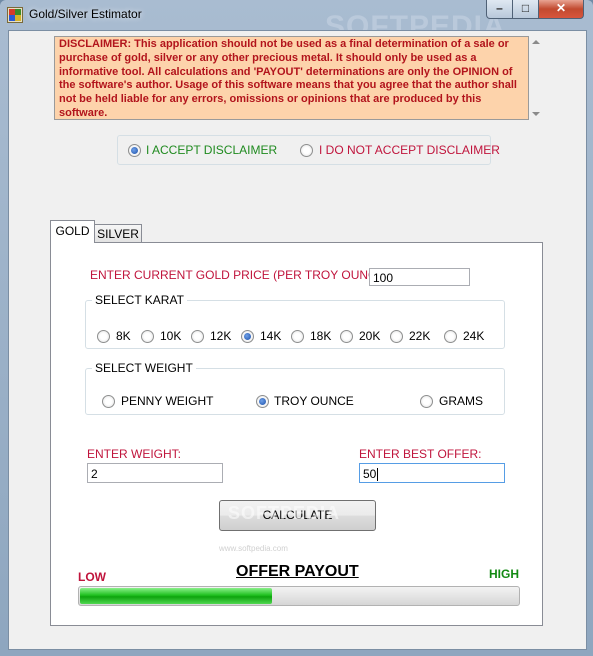 The height and width of the screenshot is (656, 593). Describe the element at coordinates (297, 571) in the screenshot. I see `offer-payout-title: OFFER PAYOUT` at that location.